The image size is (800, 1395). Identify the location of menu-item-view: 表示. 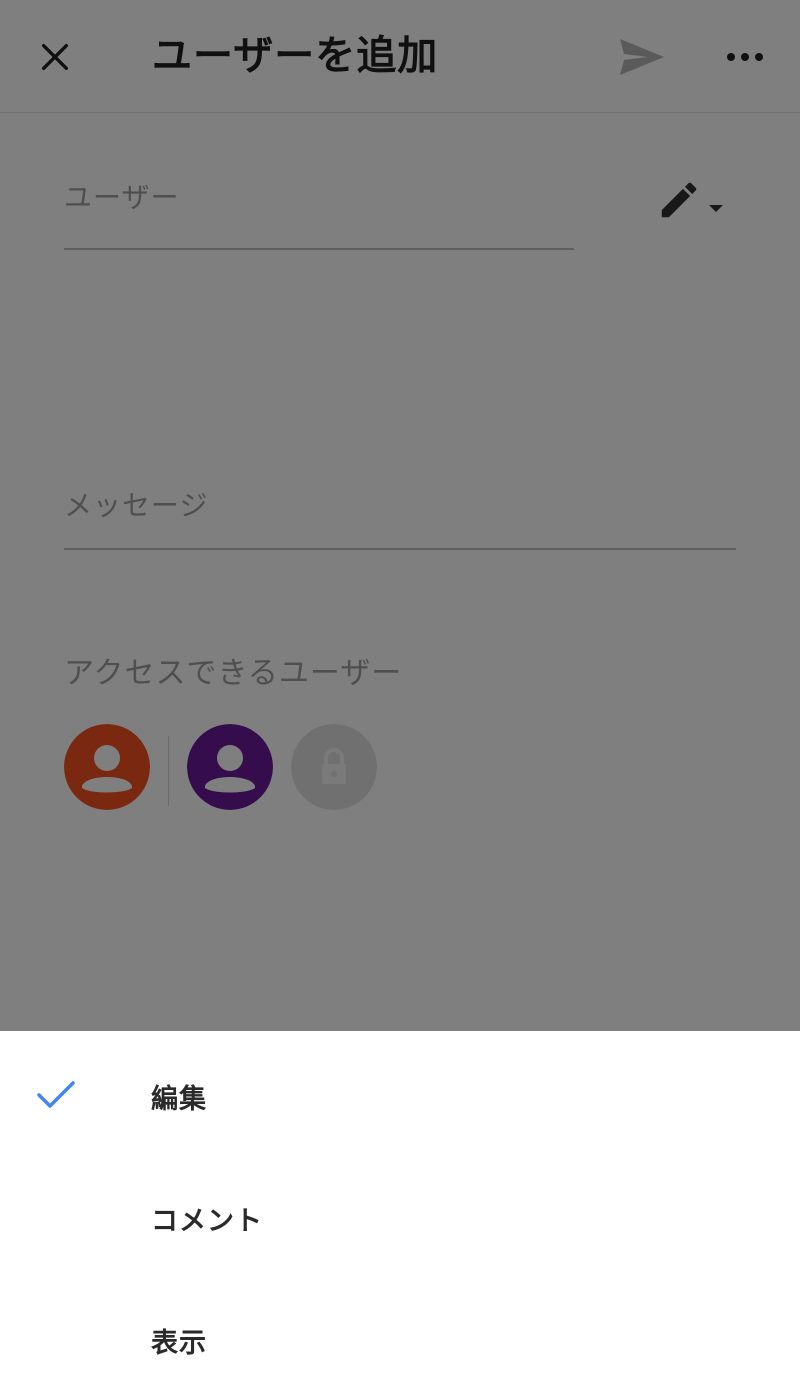
(400, 1335).